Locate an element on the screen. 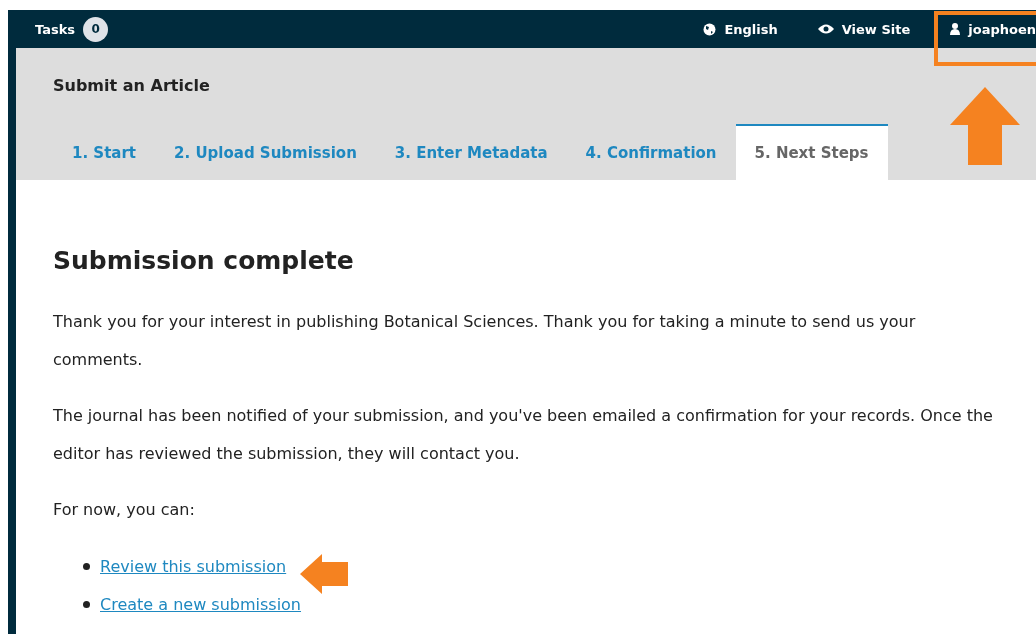 The image size is (1036, 634). step-tab: 1. Start is located at coordinates (104, 152).